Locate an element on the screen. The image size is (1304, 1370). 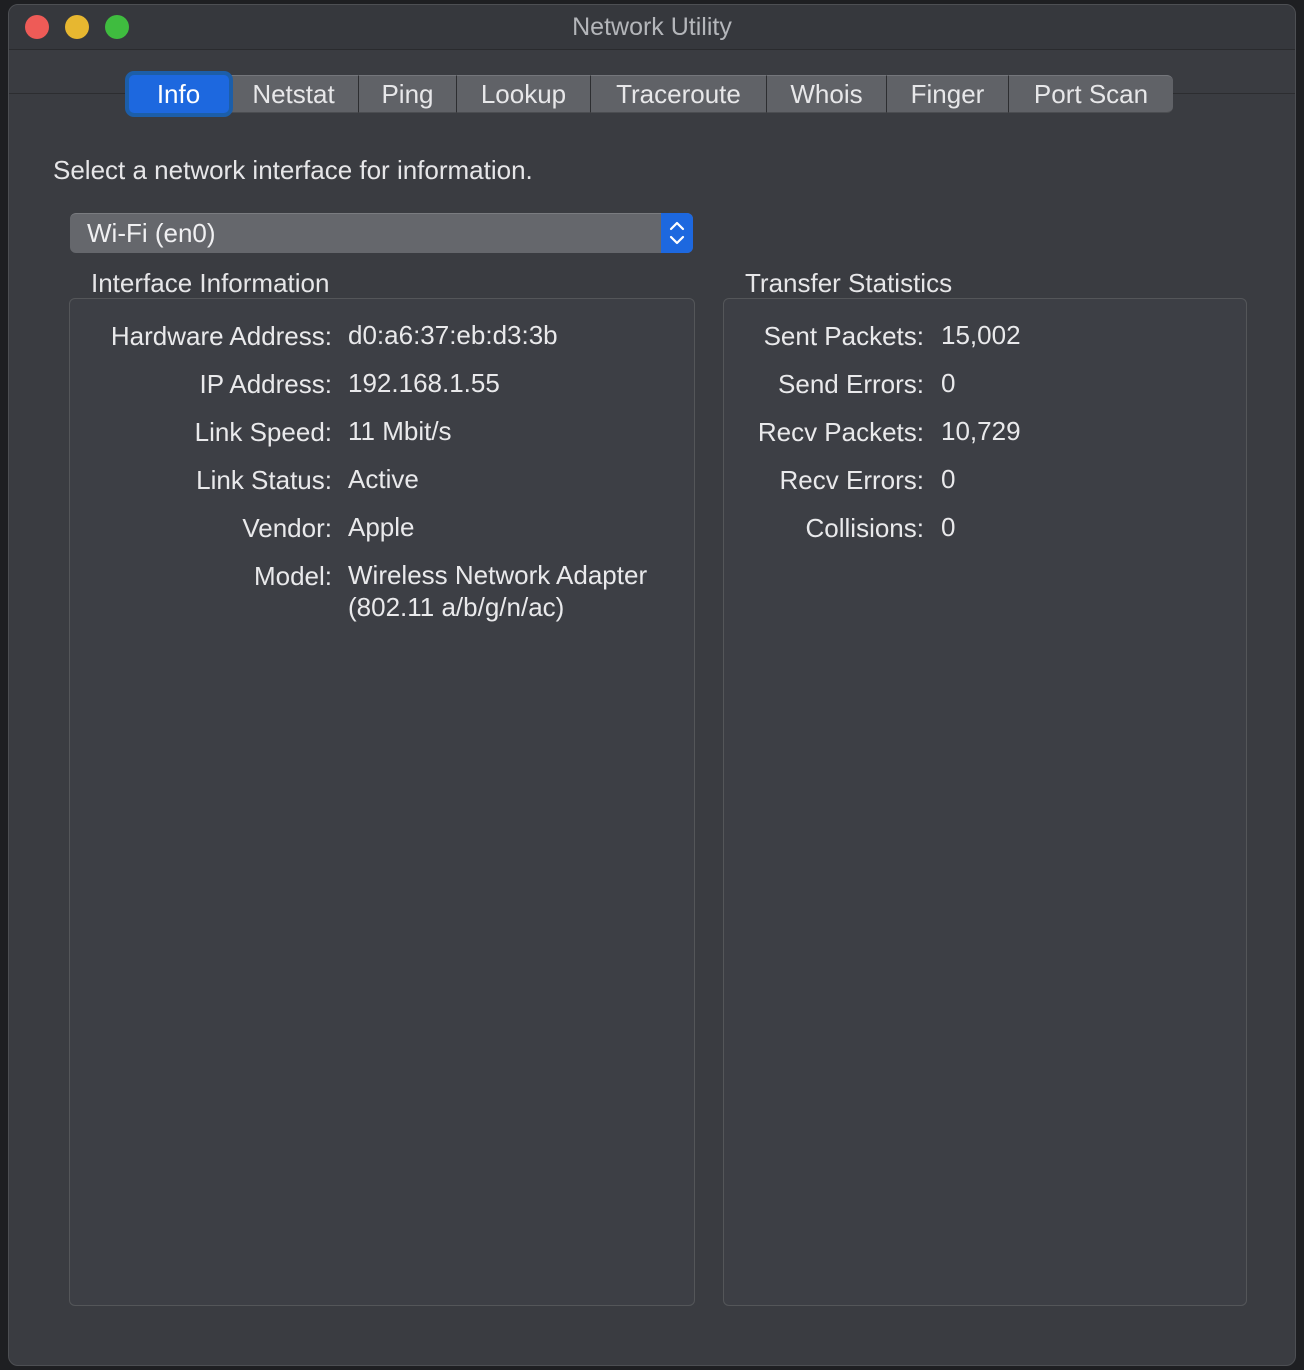
stat-row-value: 15,002 is located at coordinates (981, 335).